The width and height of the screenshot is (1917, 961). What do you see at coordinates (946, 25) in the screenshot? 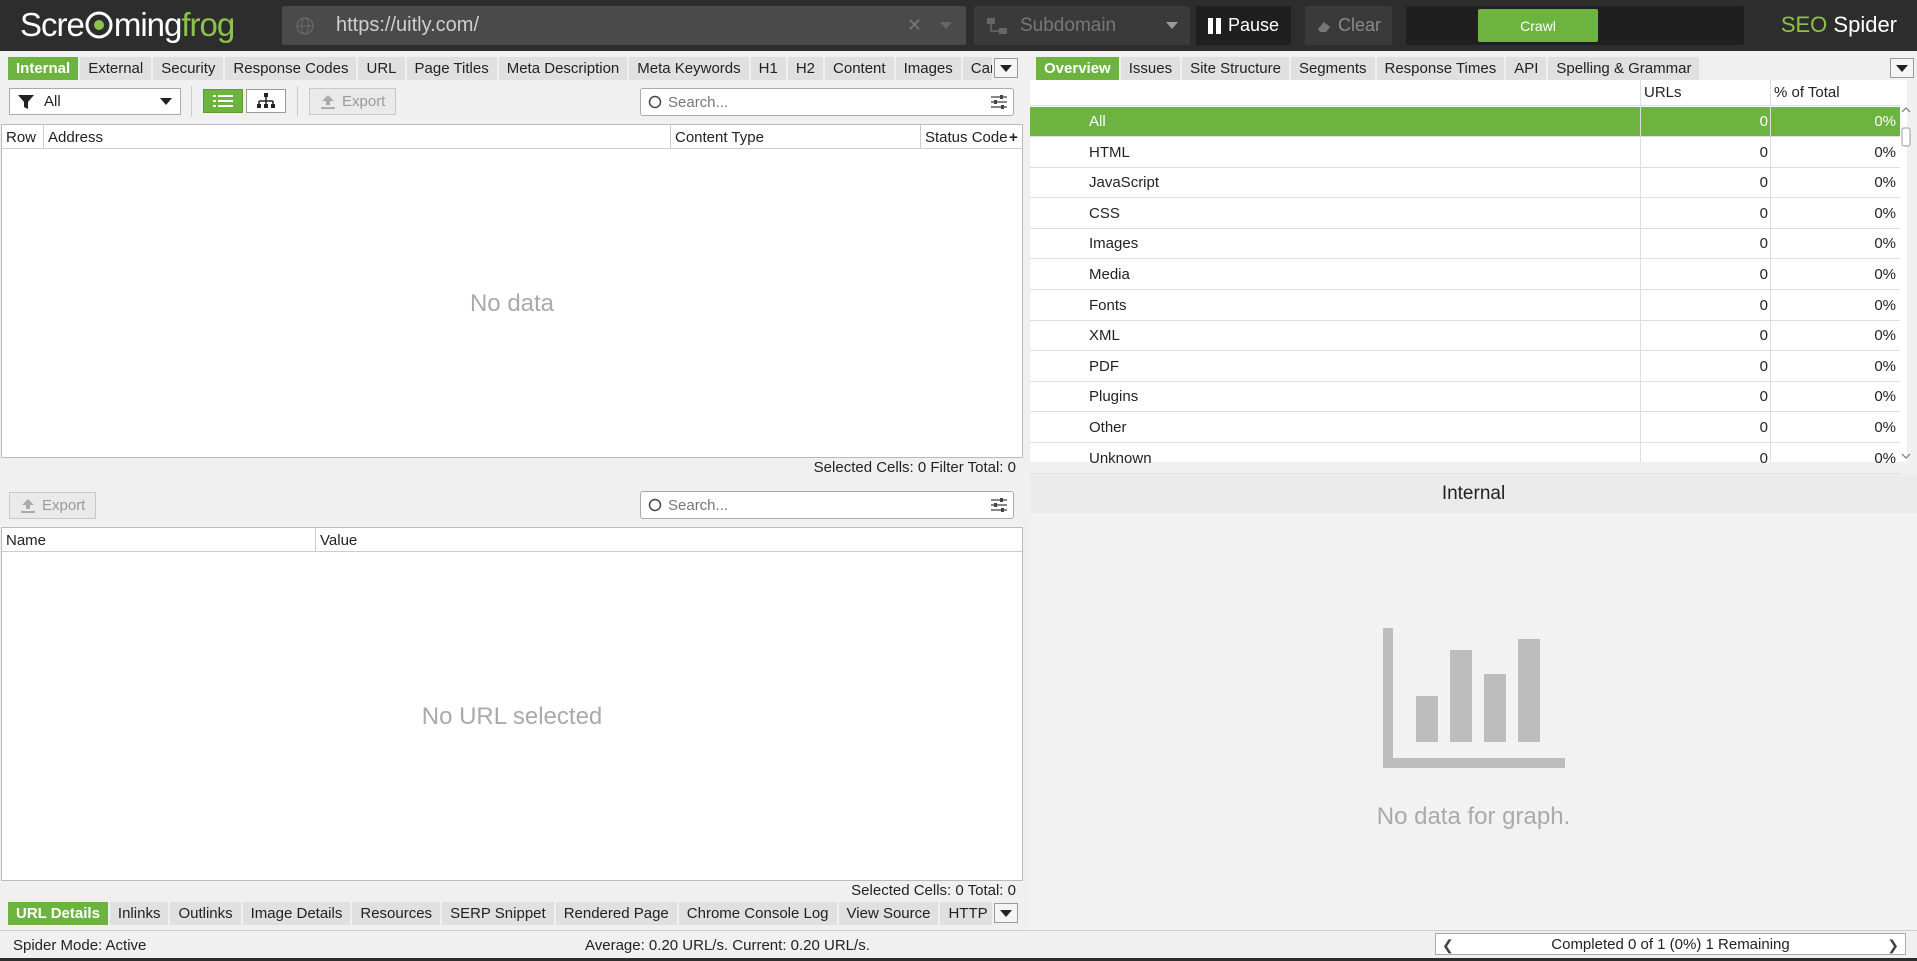
I see `url-history-dropdown-icon` at bounding box center [946, 25].